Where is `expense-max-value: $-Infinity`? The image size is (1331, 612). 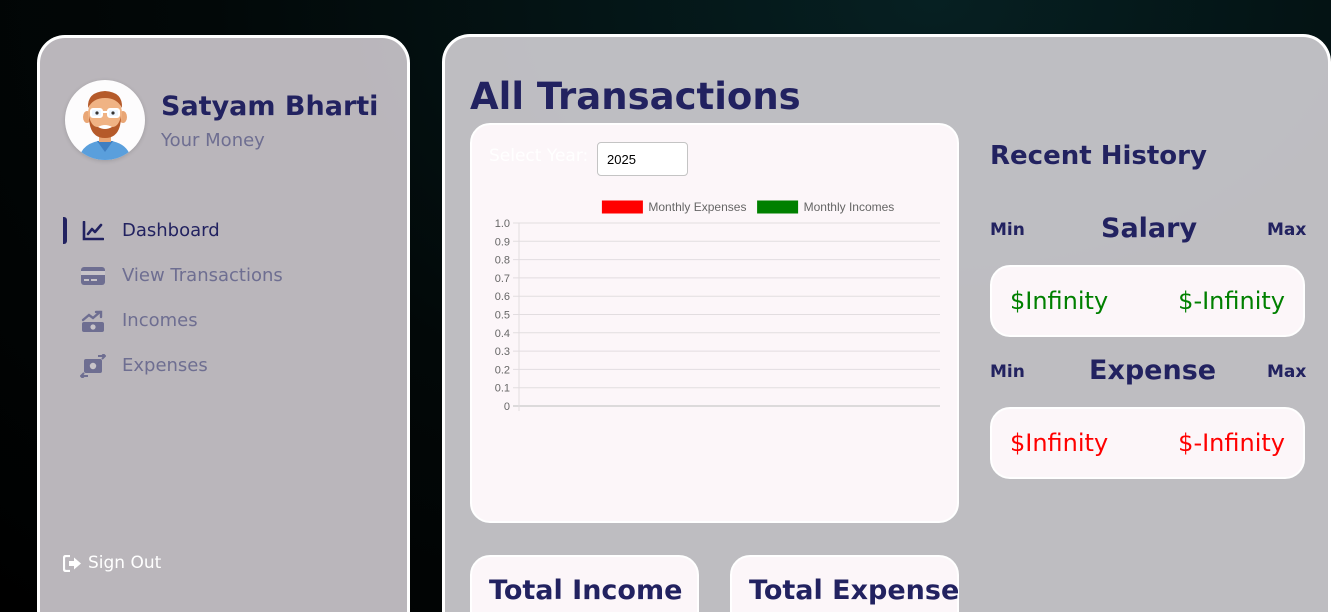 expense-max-value: $-Infinity is located at coordinates (1231, 443).